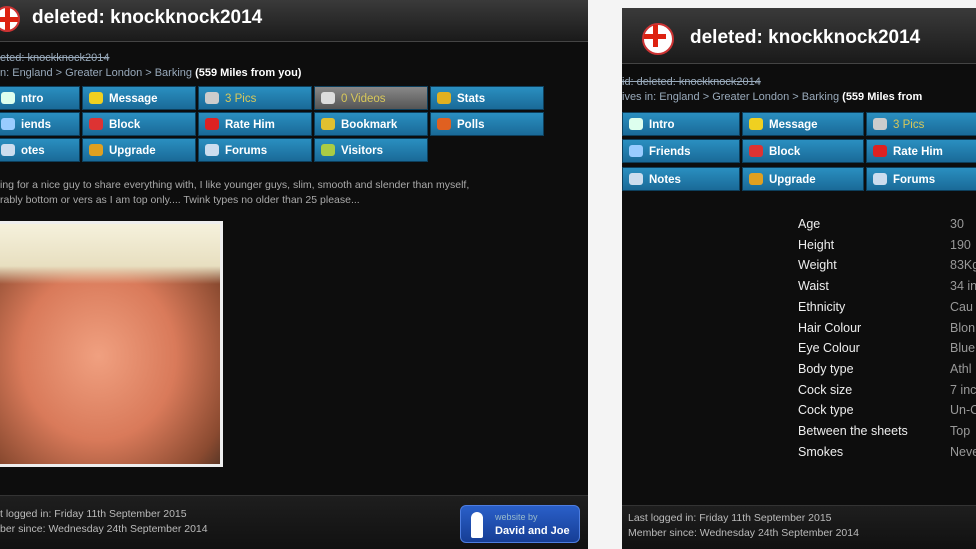 Image resolution: width=976 pixels, height=549 pixels. I want to click on person-icon, so click(477, 525).